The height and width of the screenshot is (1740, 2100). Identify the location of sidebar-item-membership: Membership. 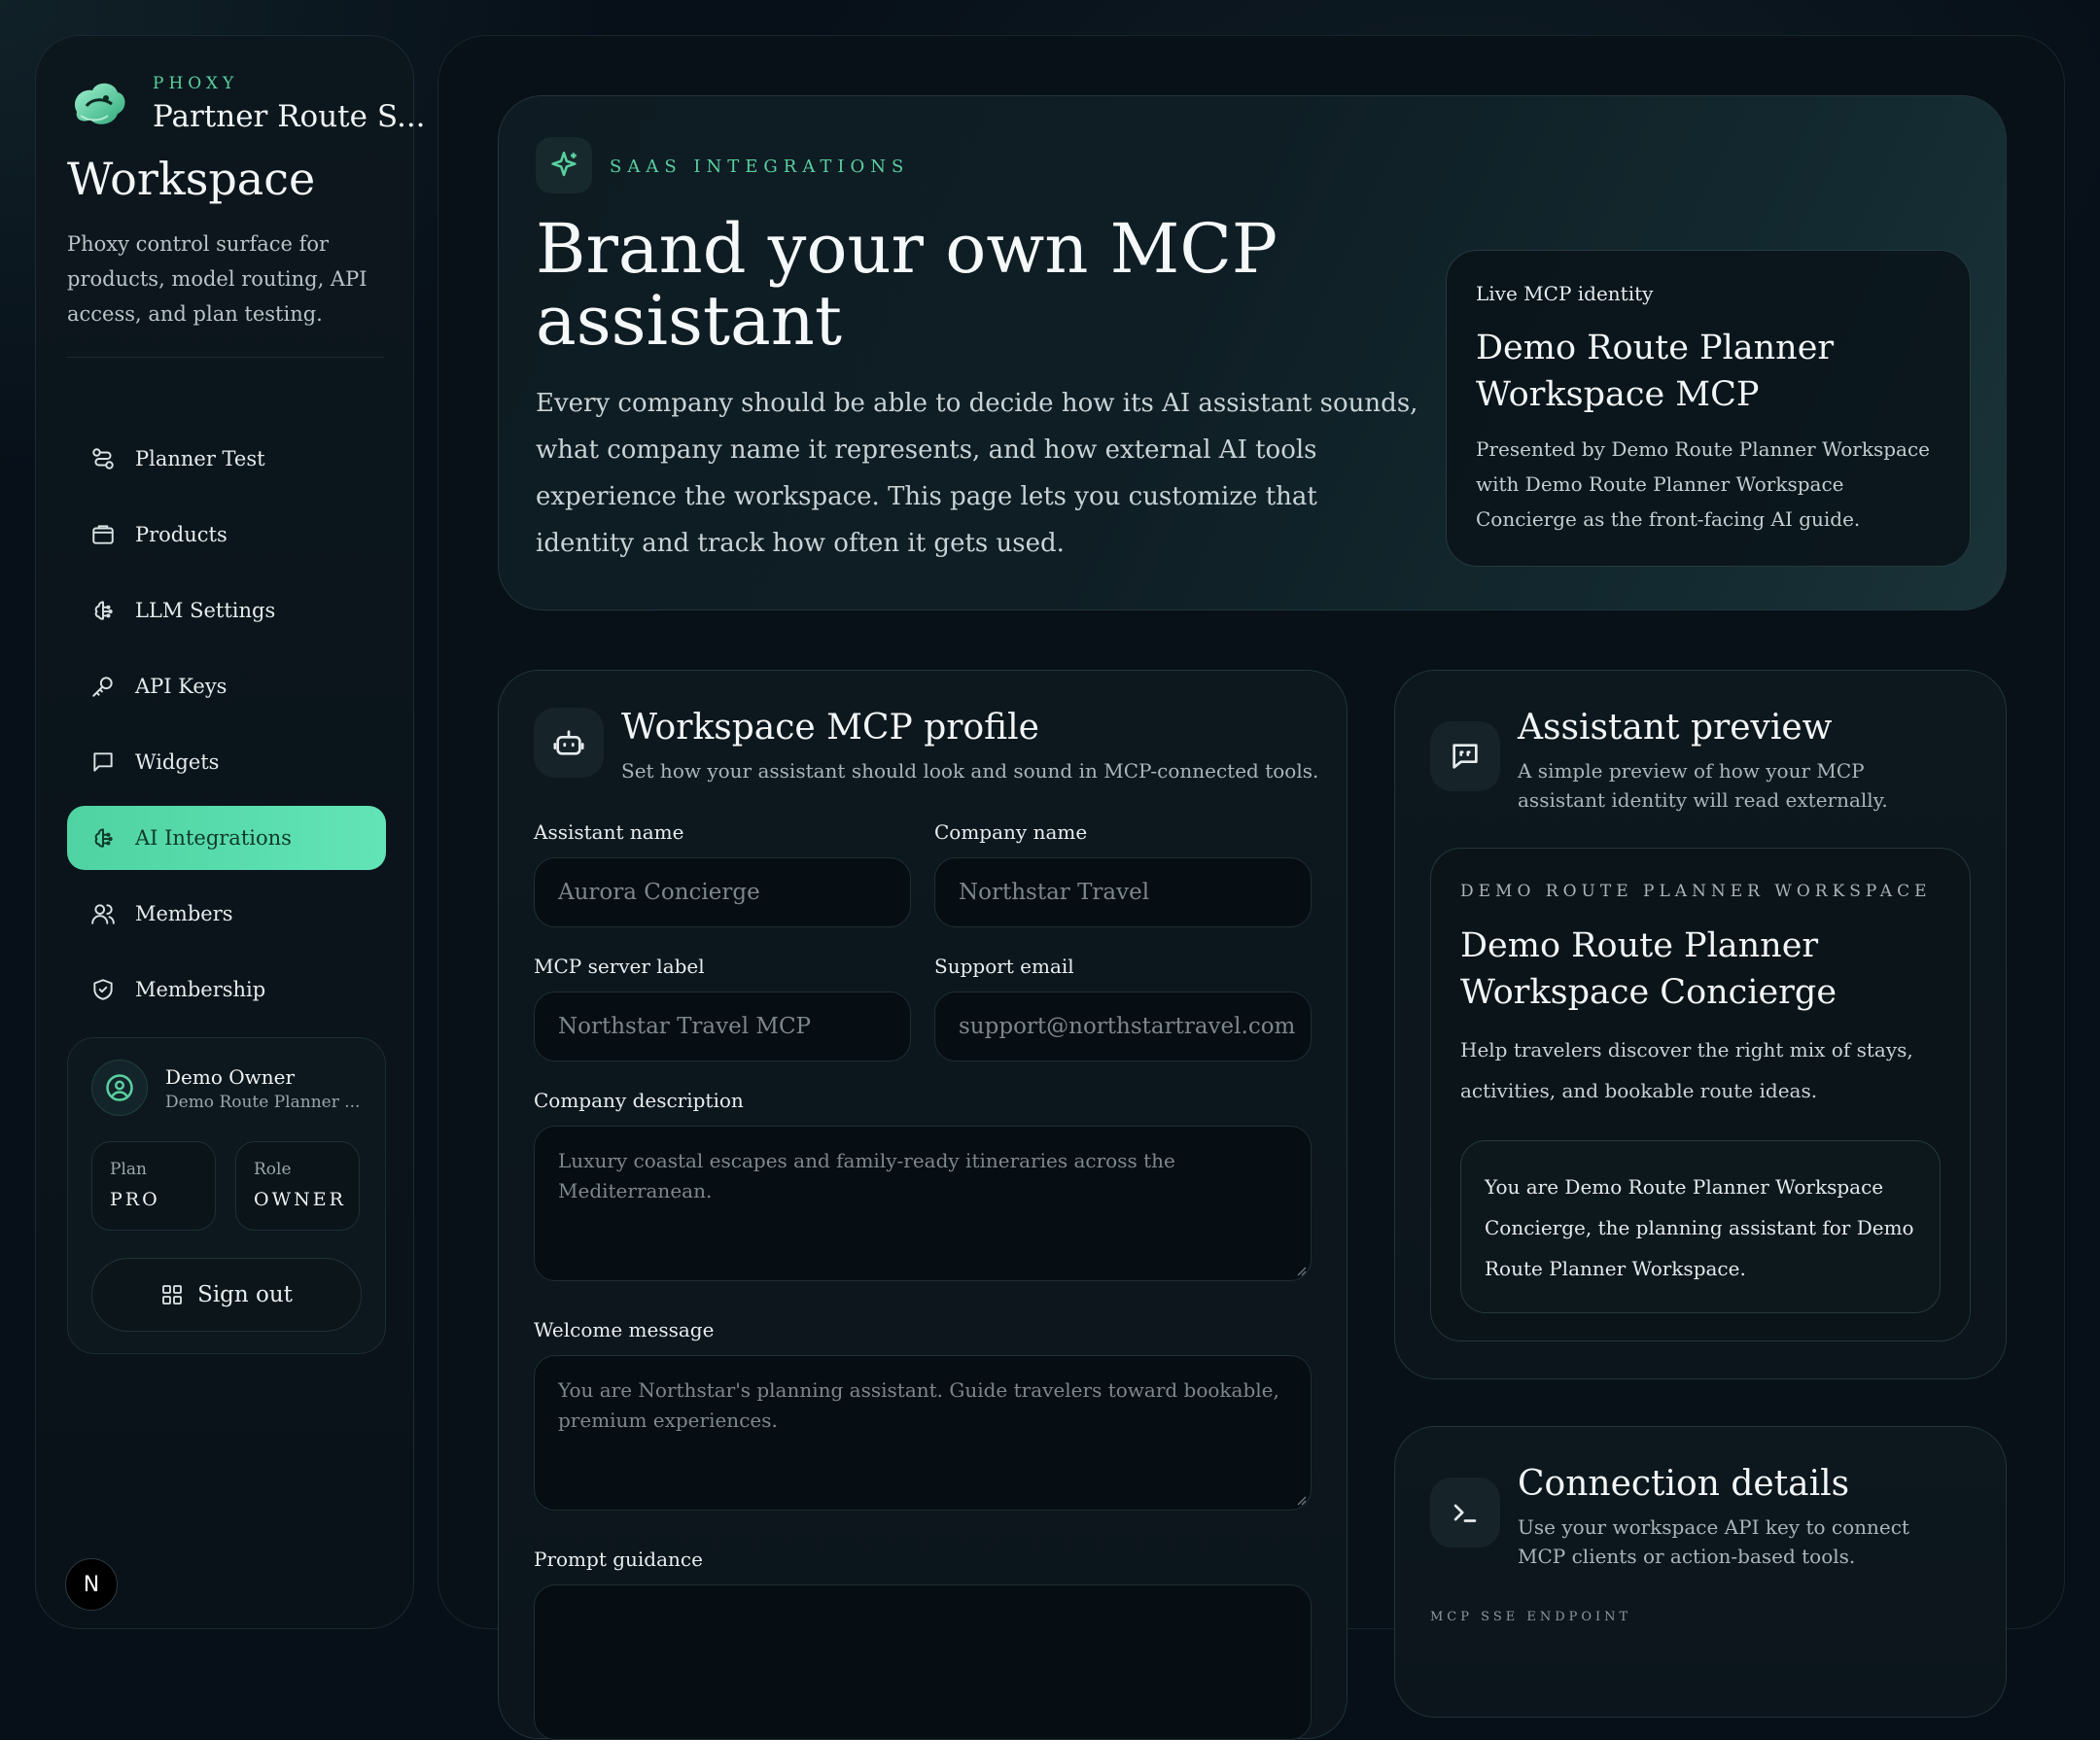
(226, 989).